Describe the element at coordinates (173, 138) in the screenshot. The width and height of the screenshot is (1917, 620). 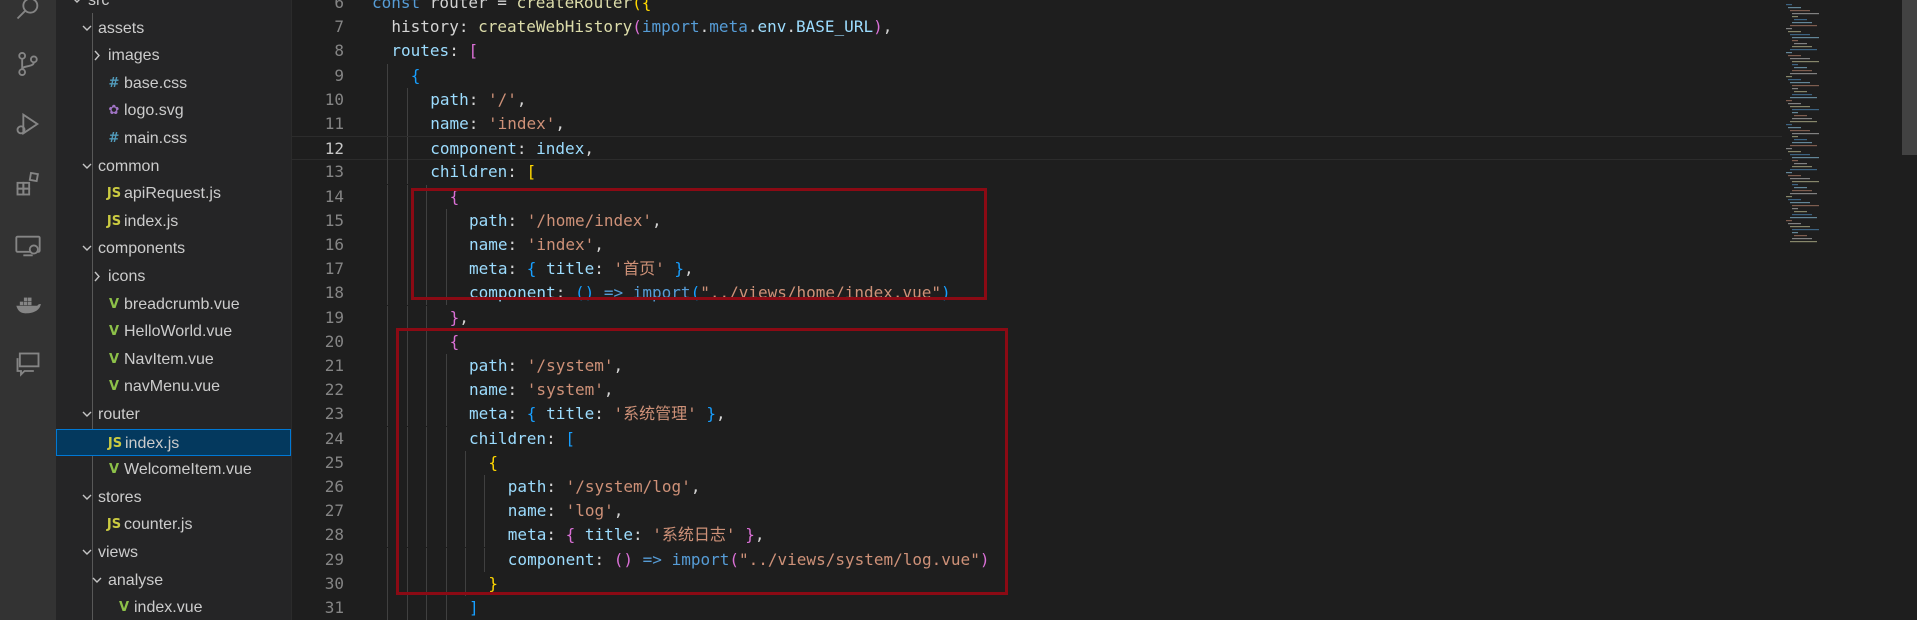
I see `tree-file: # main.css` at that location.